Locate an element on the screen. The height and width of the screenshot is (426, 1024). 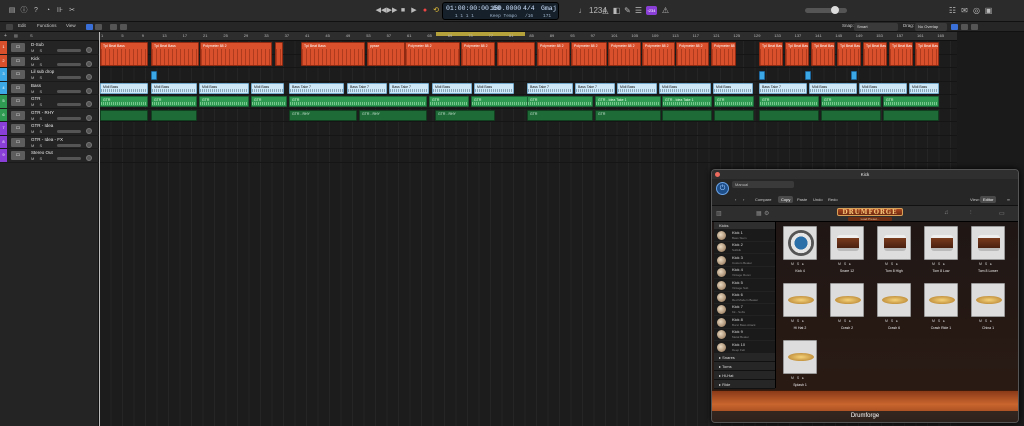
mixer-icon: ⊪ is located at coordinates (60, 11).